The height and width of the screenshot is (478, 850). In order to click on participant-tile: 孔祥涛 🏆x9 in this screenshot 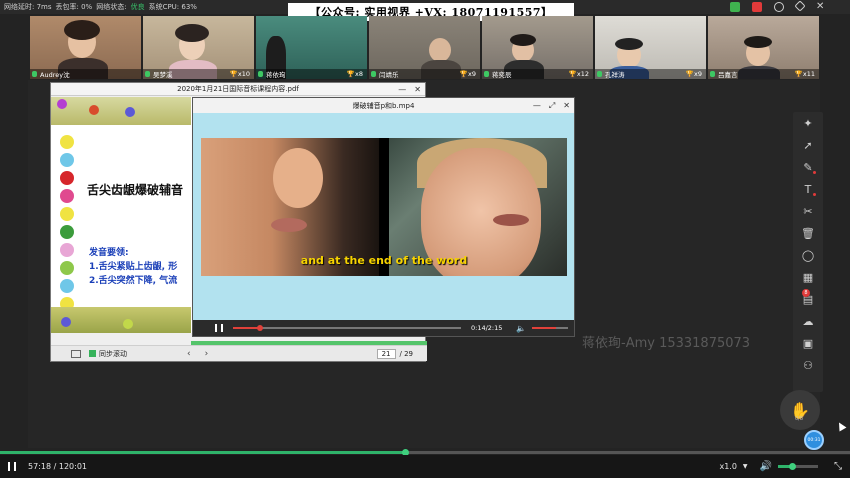, I will do `click(650, 47)`.